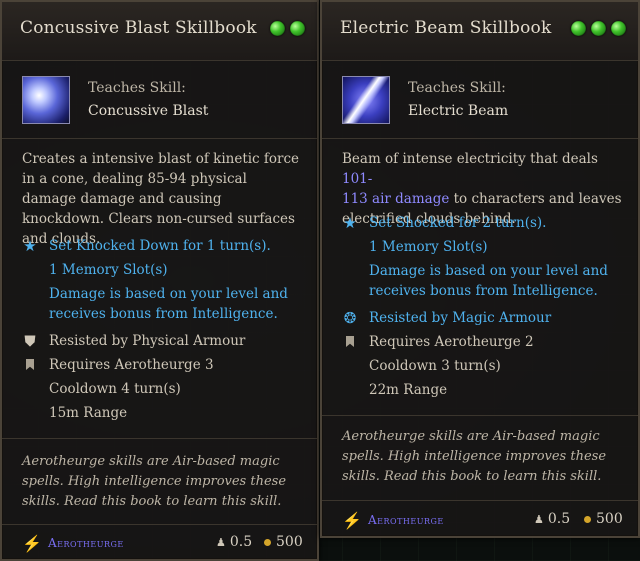  What do you see at coordinates (458, 223) in the screenshot?
I see `status-effect-text: Set Shocked for 2 turn(s).` at bounding box center [458, 223].